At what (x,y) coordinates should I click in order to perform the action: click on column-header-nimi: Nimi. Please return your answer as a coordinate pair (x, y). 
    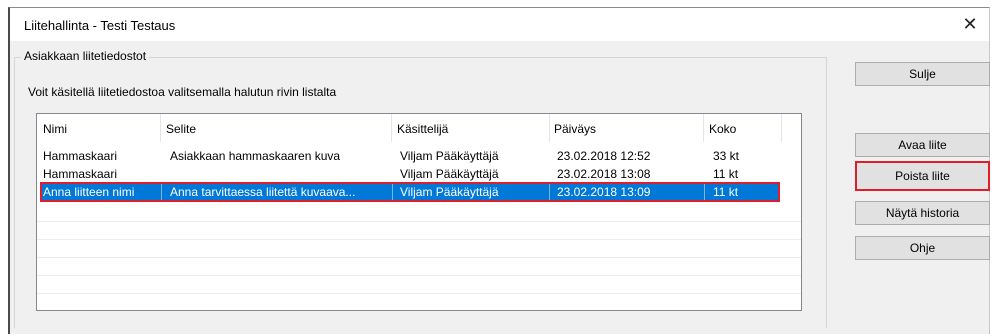
    Looking at the image, I should click on (55, 129).